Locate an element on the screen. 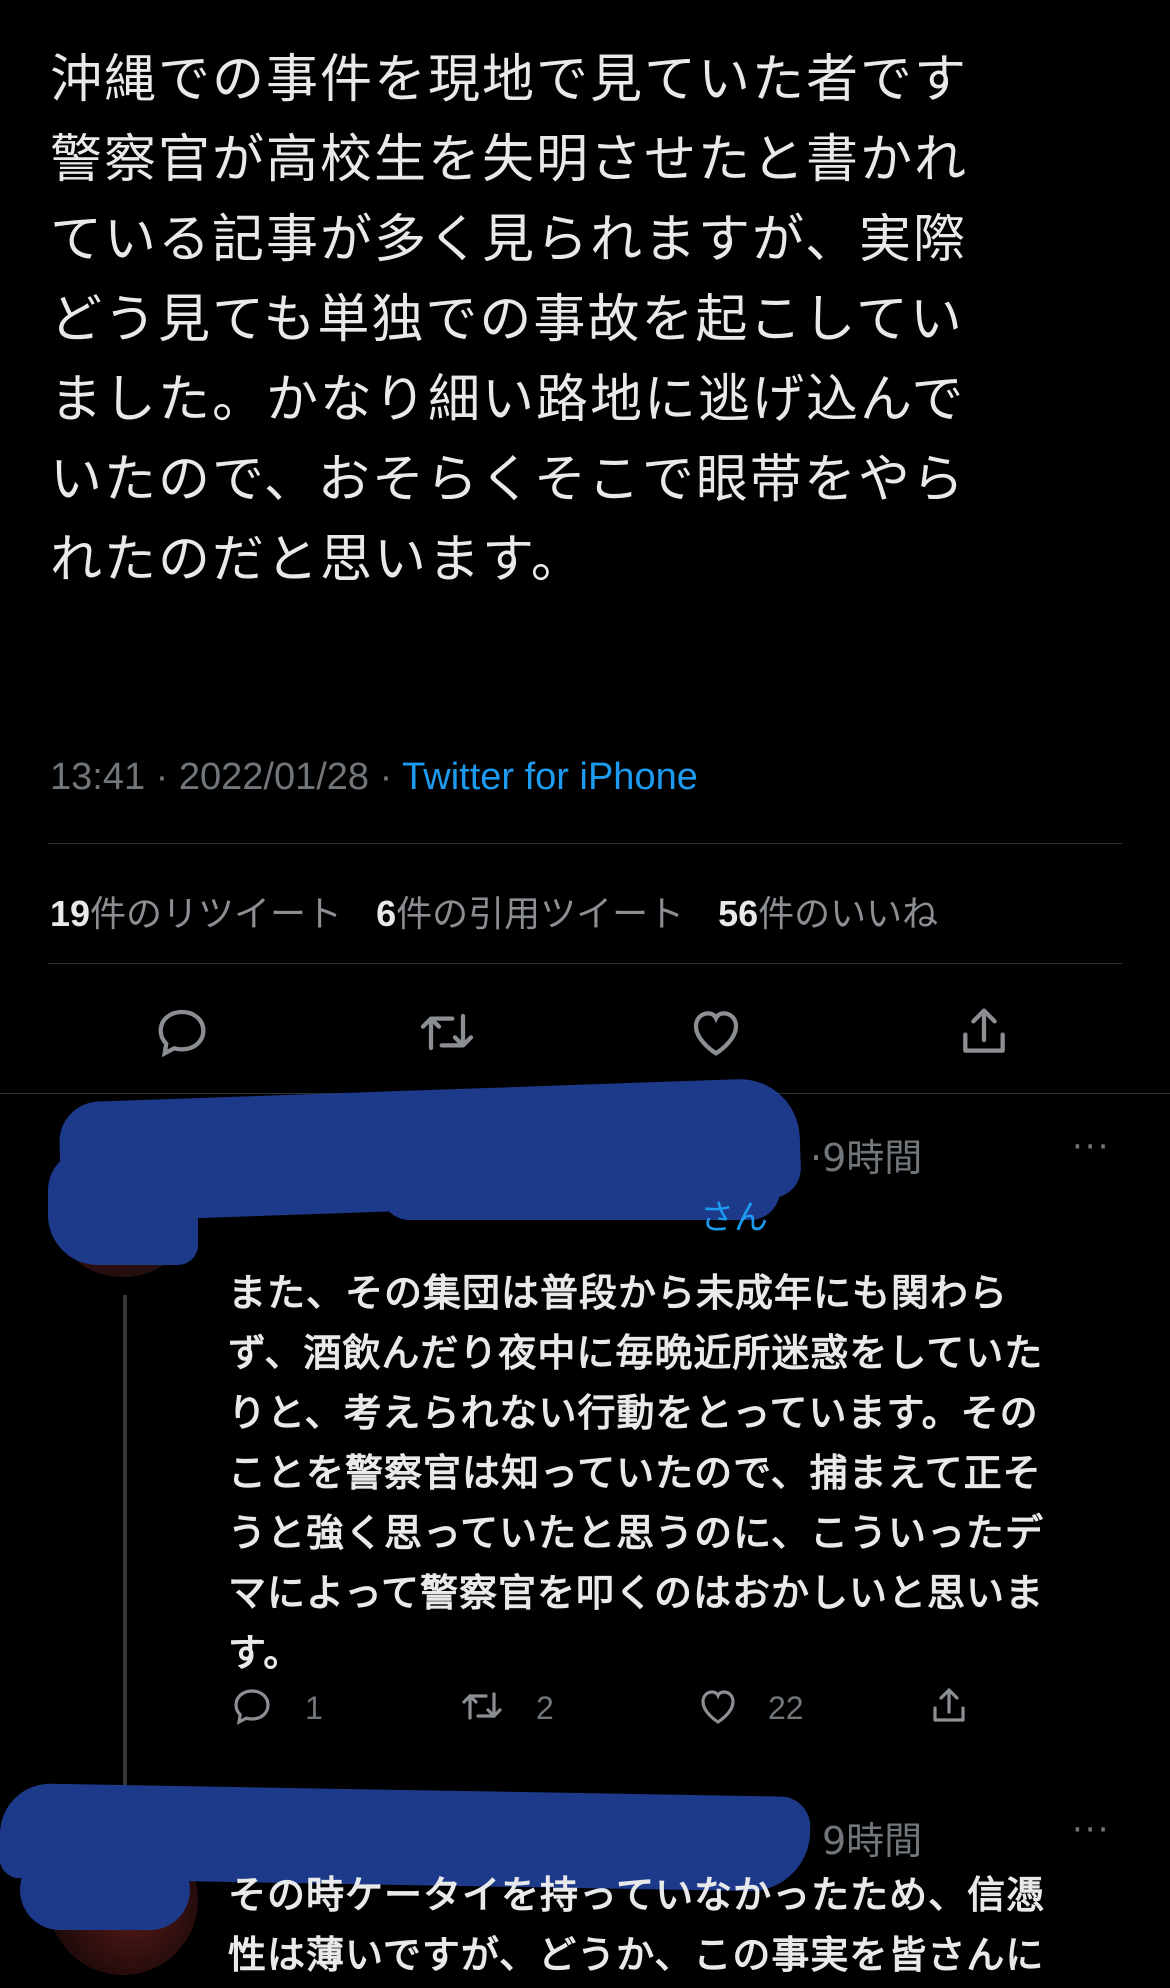 This screenshot has height=1988, width=1170. like-count: 22 is located at coordinates (786, 1708).